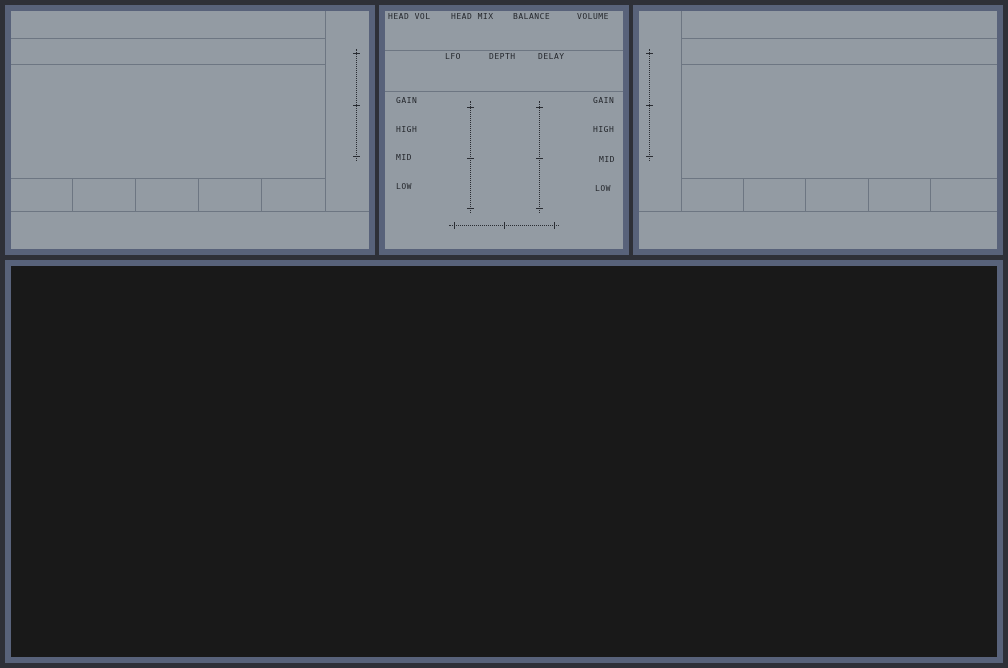 This screenshot has width=1008, height=668. What do you see at coordinates (593, 17) in the screenshot?
I see `volume-knob: VOLUME` at bounding box center [593, 17].